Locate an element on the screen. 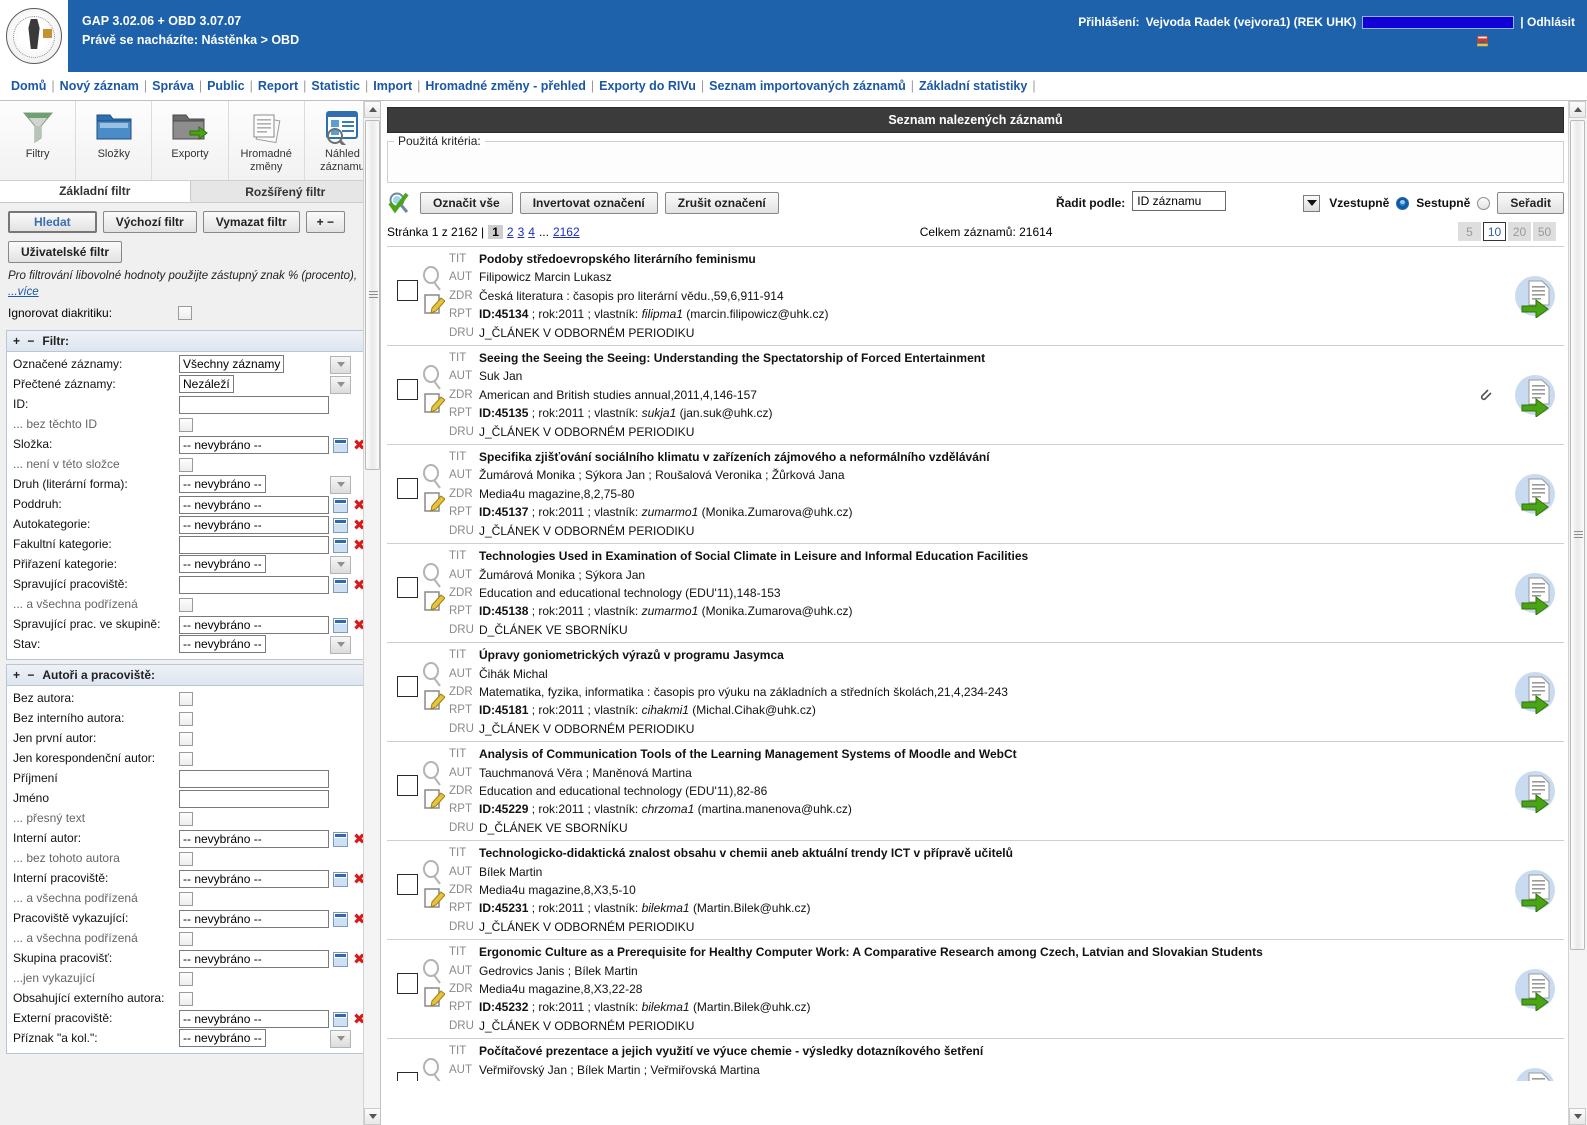 The width and height of the screenshot is (1587, 1125). tab-zakladni-filtr: Základní filtr is located at coordinates (95, 191).